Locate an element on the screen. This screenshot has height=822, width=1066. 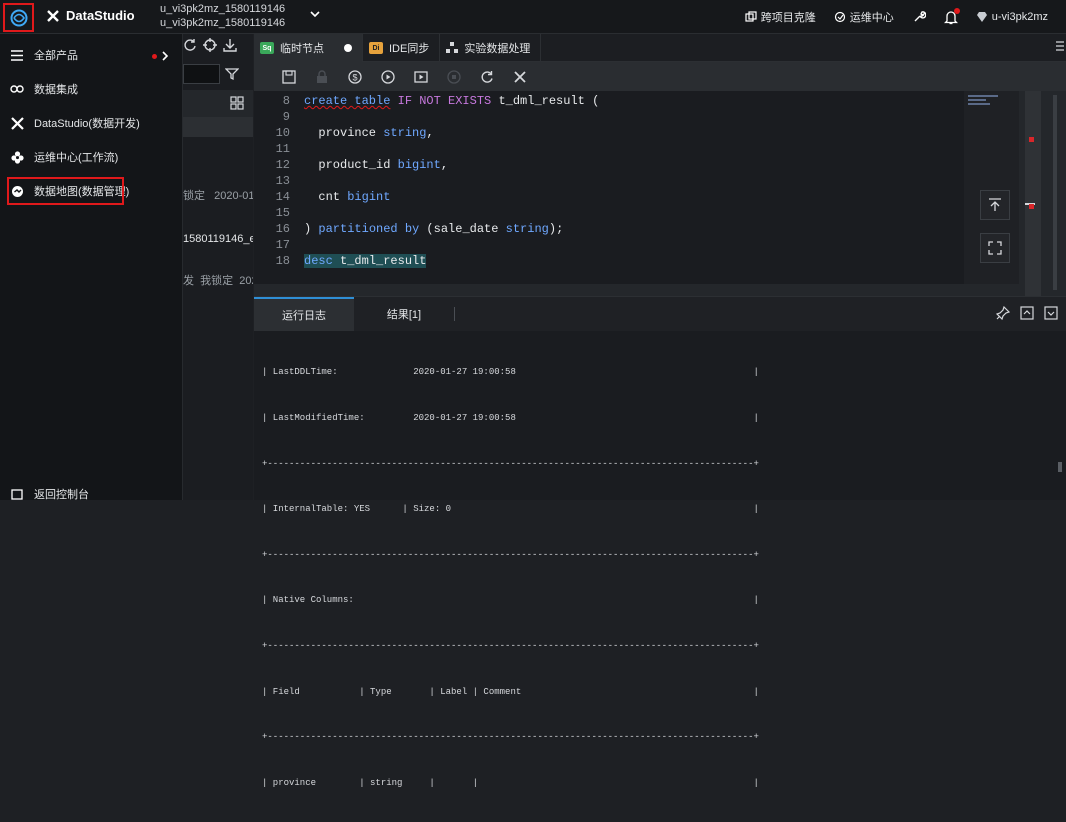
panel-toolbar is located at coordinates (210, 45).